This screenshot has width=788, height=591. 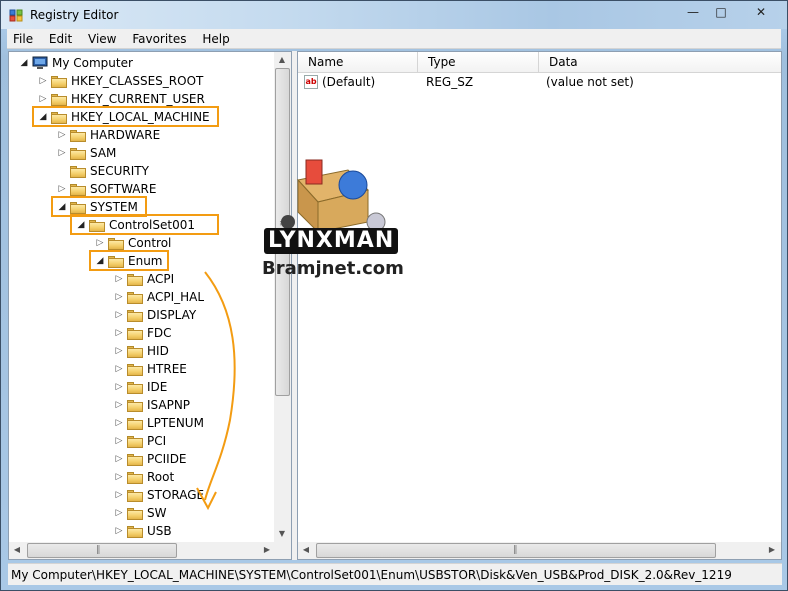 What do you see at coordinates (140, 333) in the screenshot?
I see `tree-item: ▷ FDC` at bounding box center [140, 333].